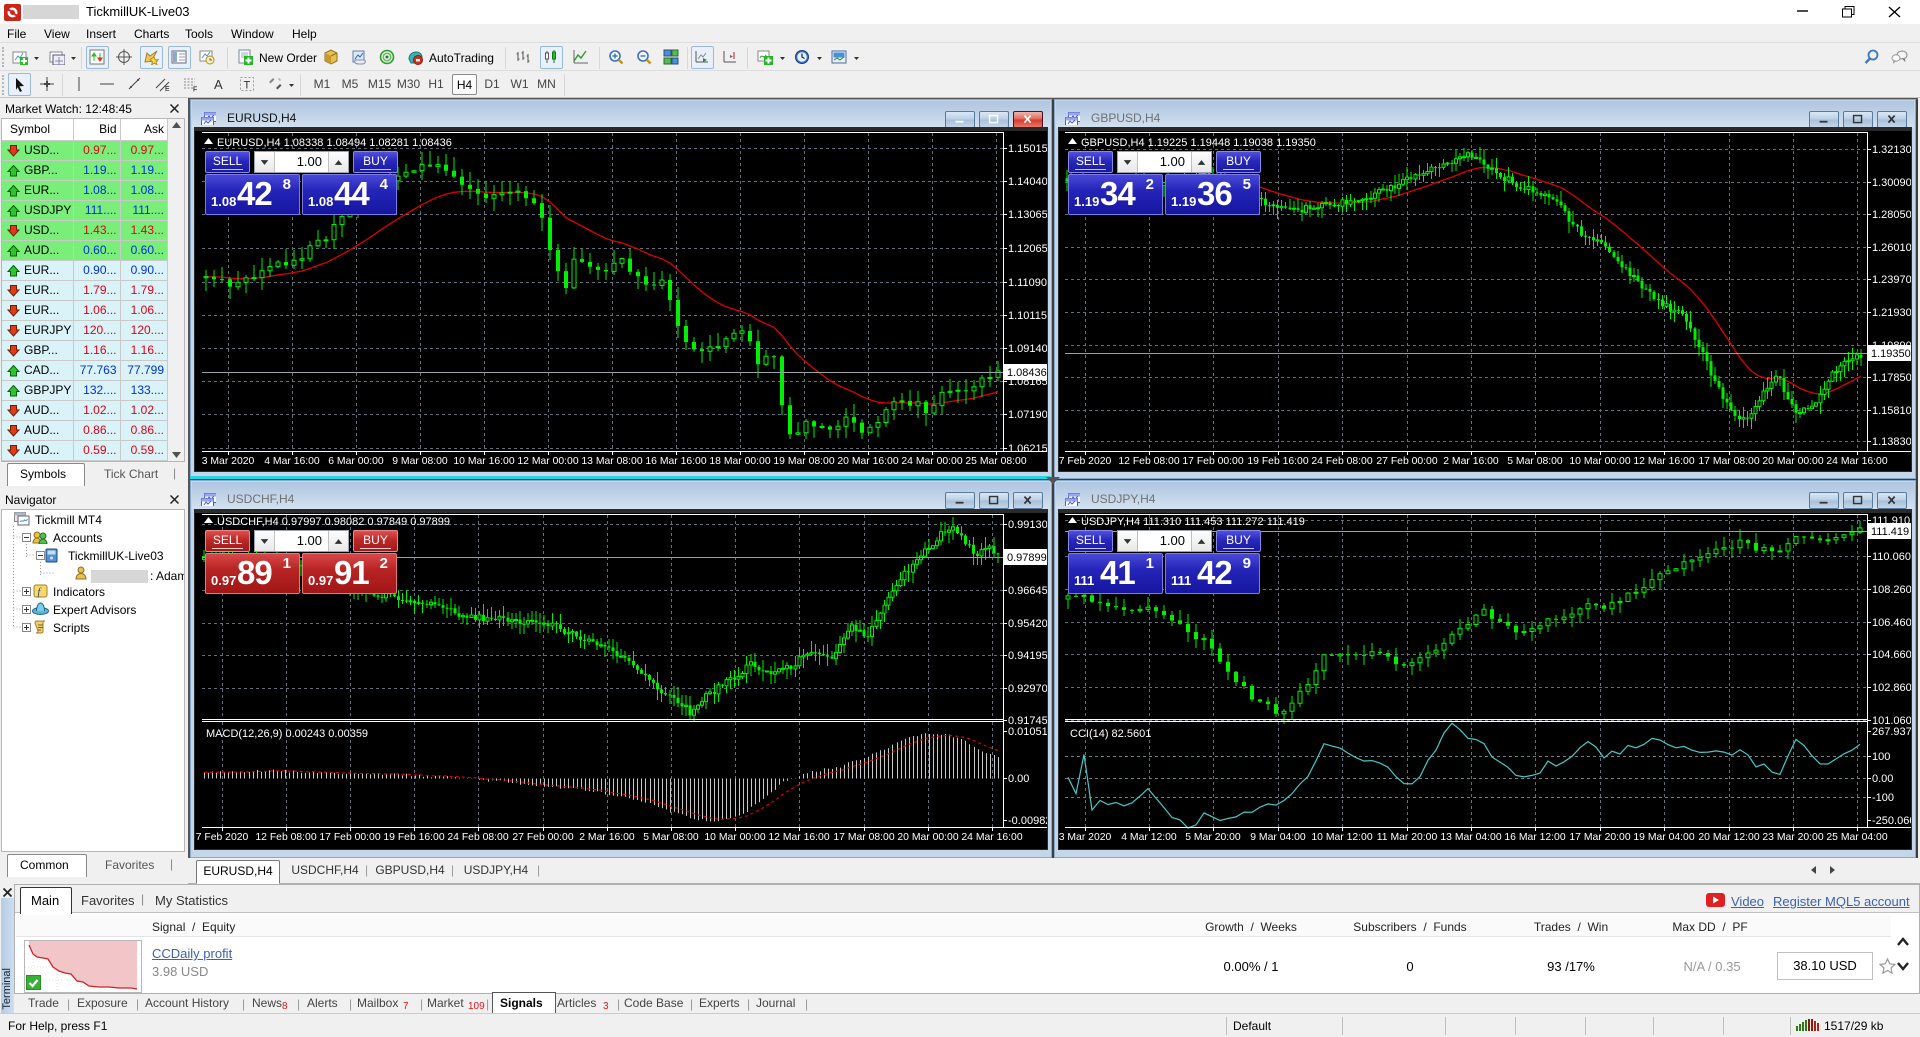  Describe the element at coordinates (1027, 656) in the screenshot. I see `svg-text: 0.94195` at that location.